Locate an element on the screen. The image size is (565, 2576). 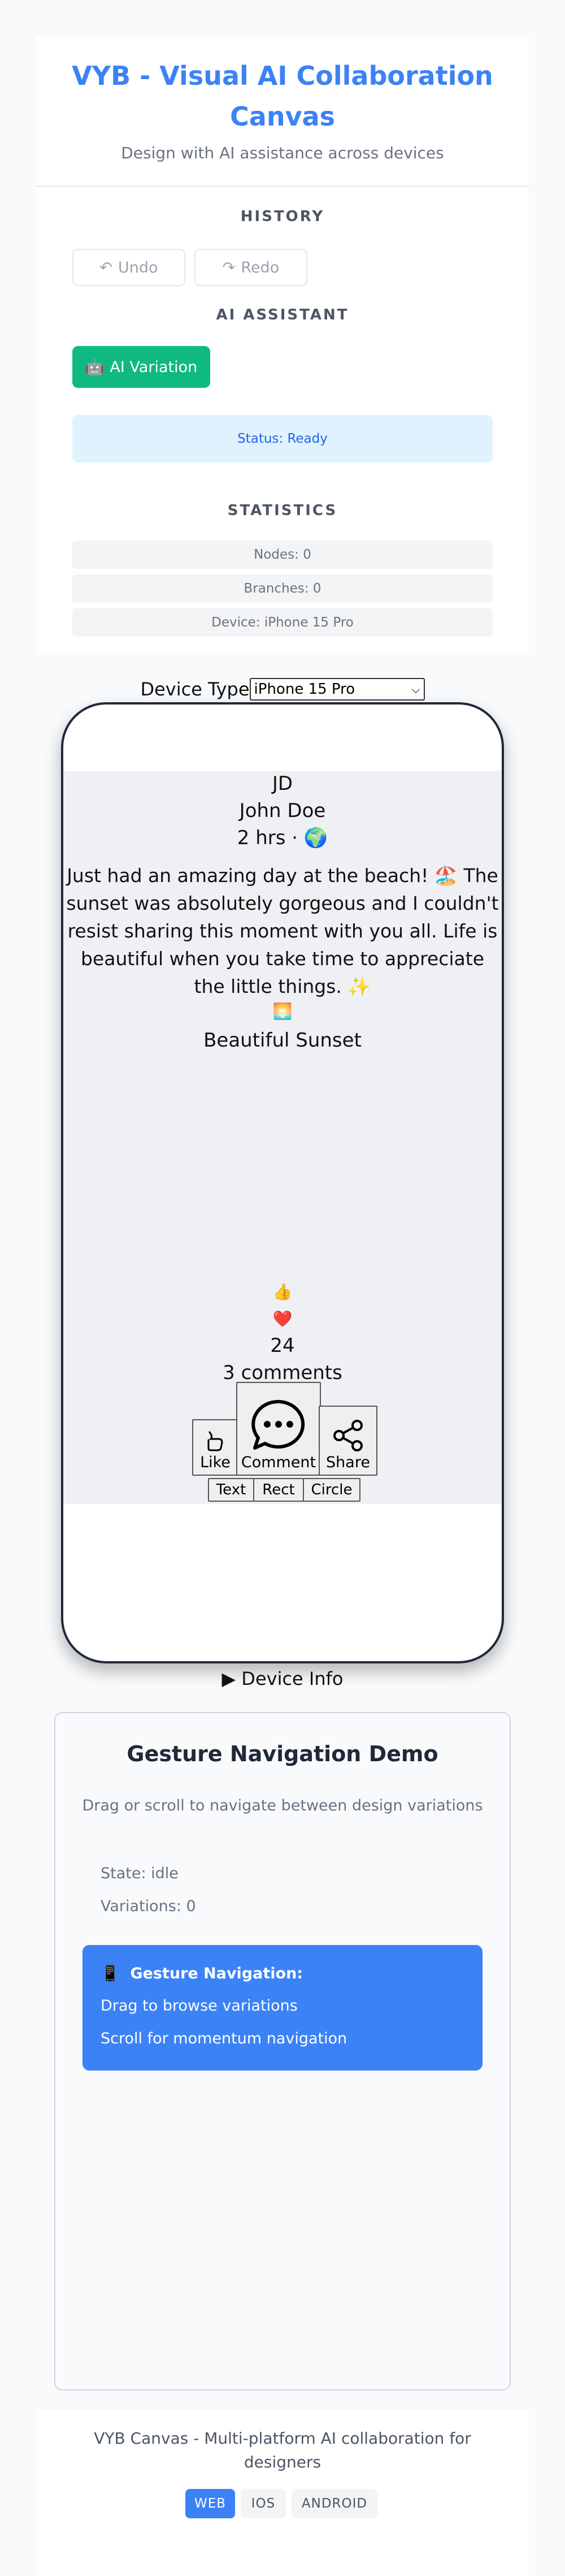
gesture-box-line-1: Drag to browse variations is located at coordinates (199, 2006).